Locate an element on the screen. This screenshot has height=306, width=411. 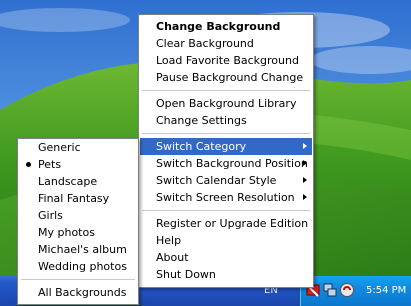
category-item-michaels-album: Michael's album is located at coordinates (78, 249).